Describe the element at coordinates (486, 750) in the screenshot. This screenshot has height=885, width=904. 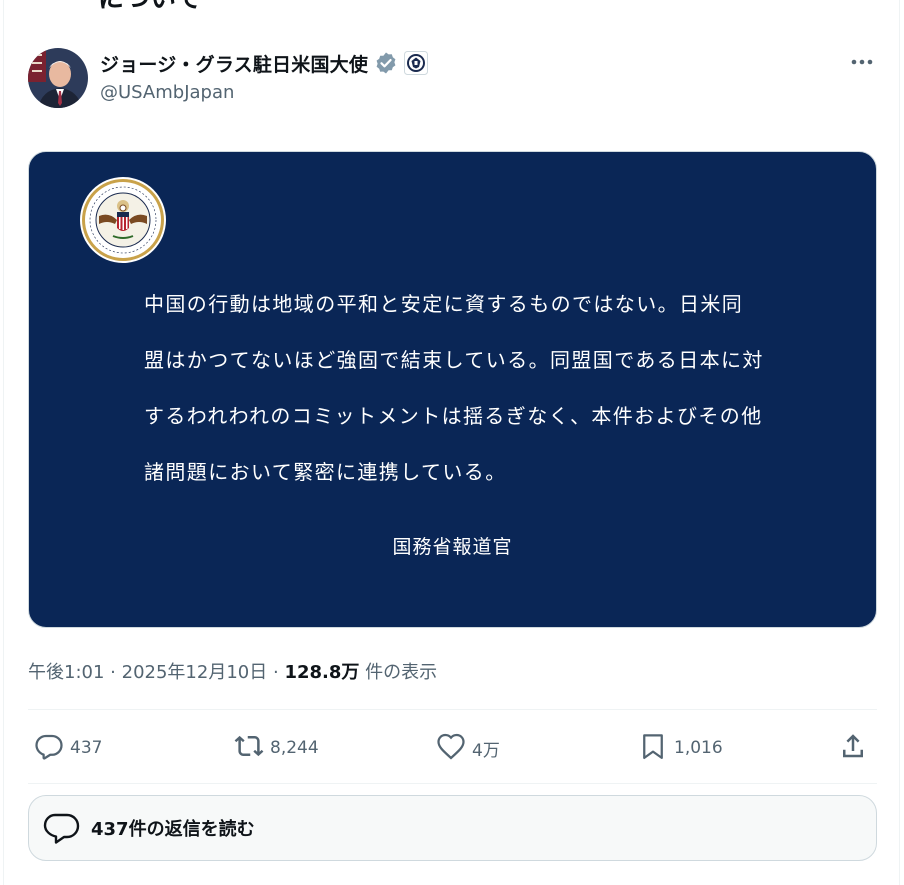
I see `like-count: 4万` at that location.